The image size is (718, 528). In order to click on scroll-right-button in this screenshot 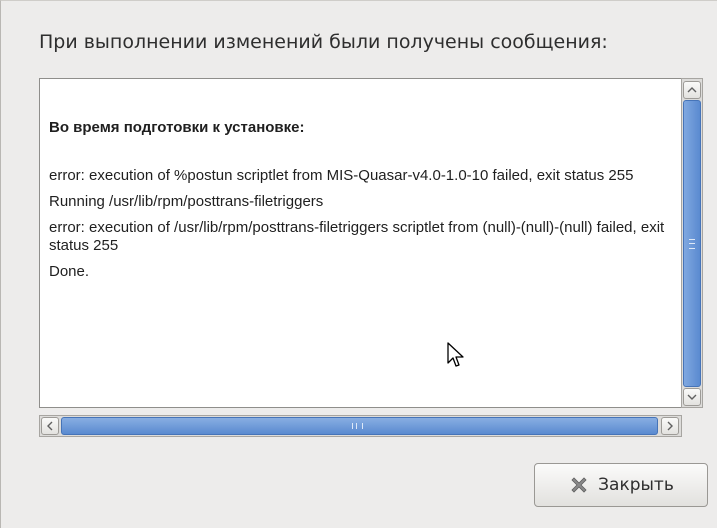, I will do `click(670, 426)`.